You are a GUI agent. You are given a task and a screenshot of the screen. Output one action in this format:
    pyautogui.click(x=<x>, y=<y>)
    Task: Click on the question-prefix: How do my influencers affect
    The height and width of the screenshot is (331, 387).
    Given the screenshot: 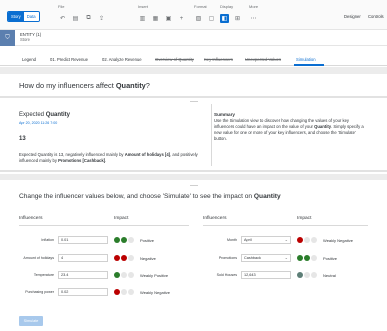 What is the action you would take?
    pyautogui.click(x=67, y=85)
    